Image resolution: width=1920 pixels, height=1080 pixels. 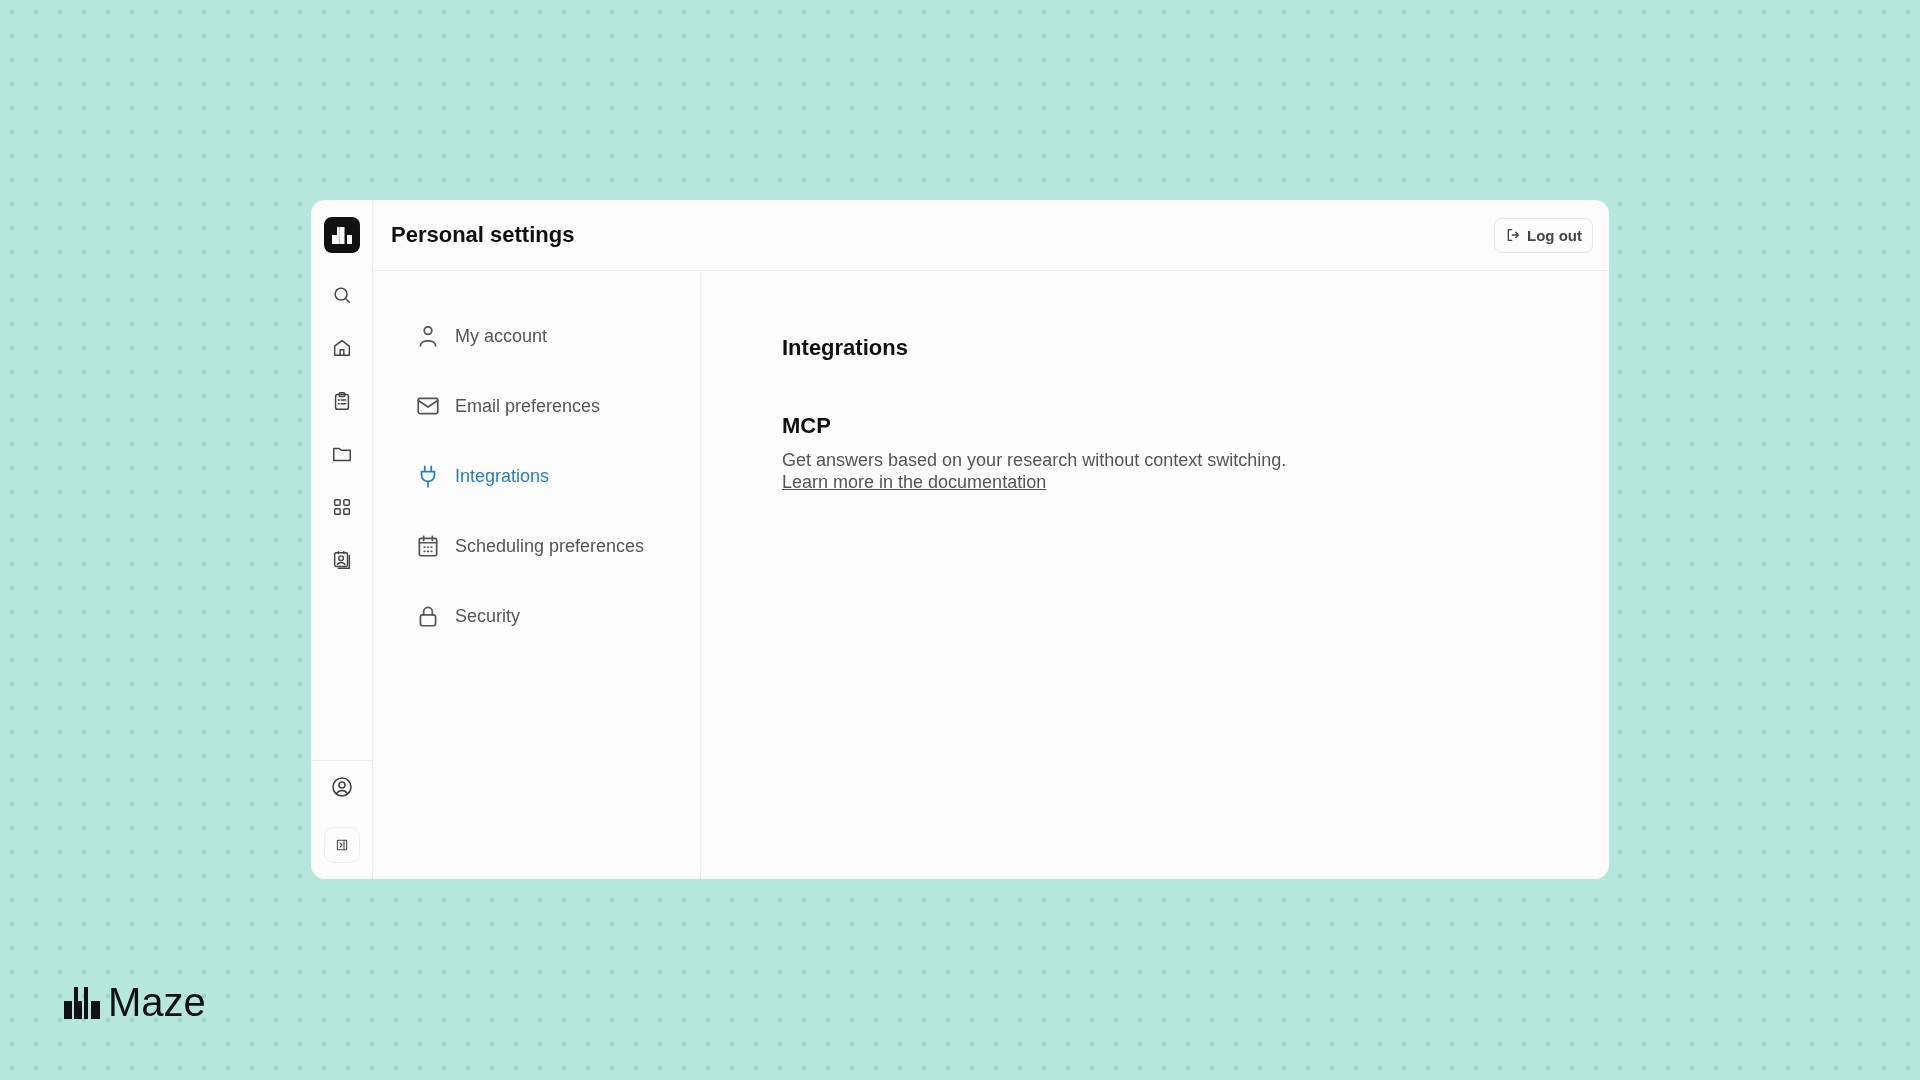 I want to click on rail-button, so click(x=341, y=845).